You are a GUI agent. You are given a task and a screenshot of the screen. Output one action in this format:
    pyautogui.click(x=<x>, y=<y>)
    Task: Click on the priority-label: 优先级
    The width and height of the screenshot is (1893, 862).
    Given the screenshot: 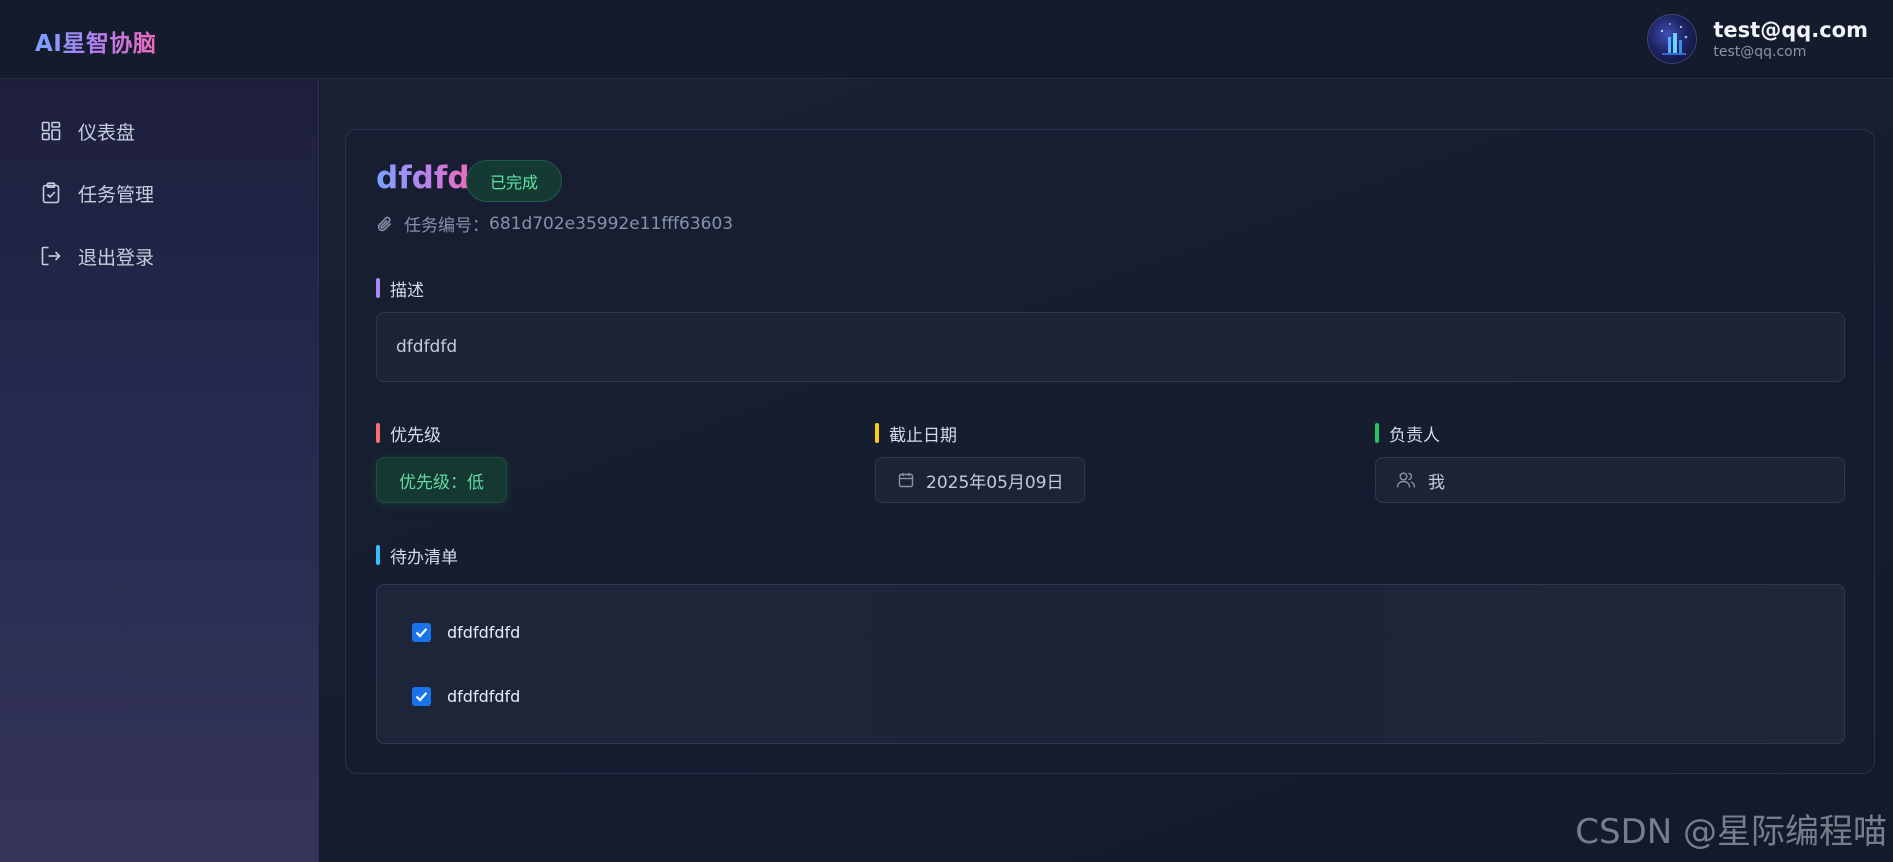 What is the action you would take?
    pyautogui.click(x=408, y=433)
    